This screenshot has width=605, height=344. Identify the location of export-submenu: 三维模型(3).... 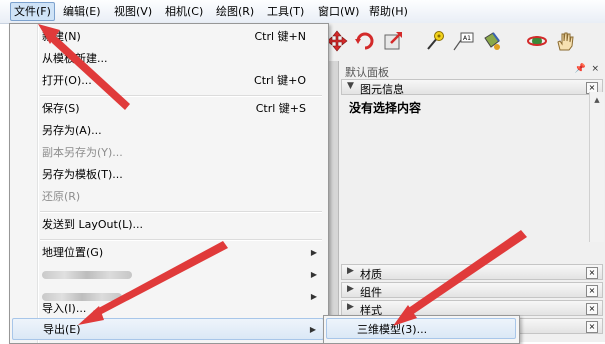
(421, 329).